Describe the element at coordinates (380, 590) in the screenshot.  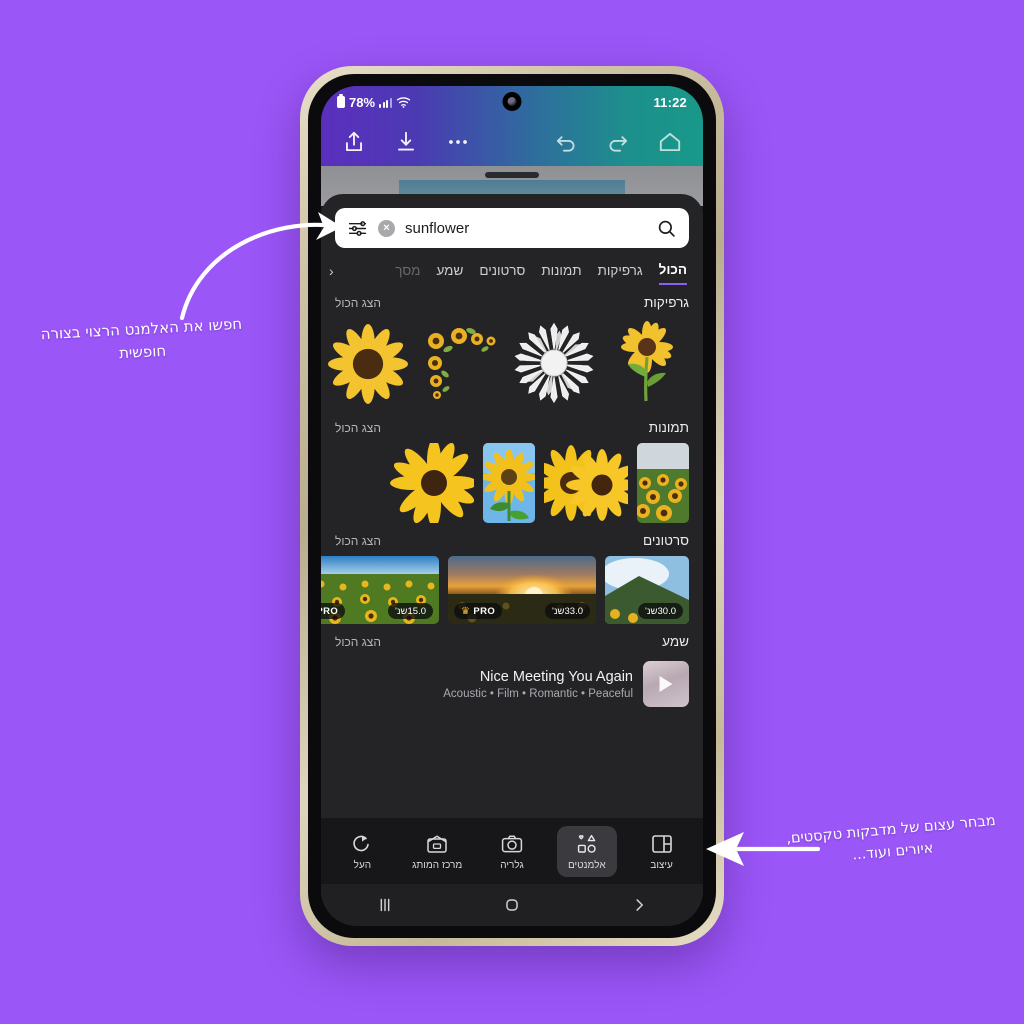
I see `sunflower-field-daylight-video: PRO ♛ 15.0שנ'` at that location.